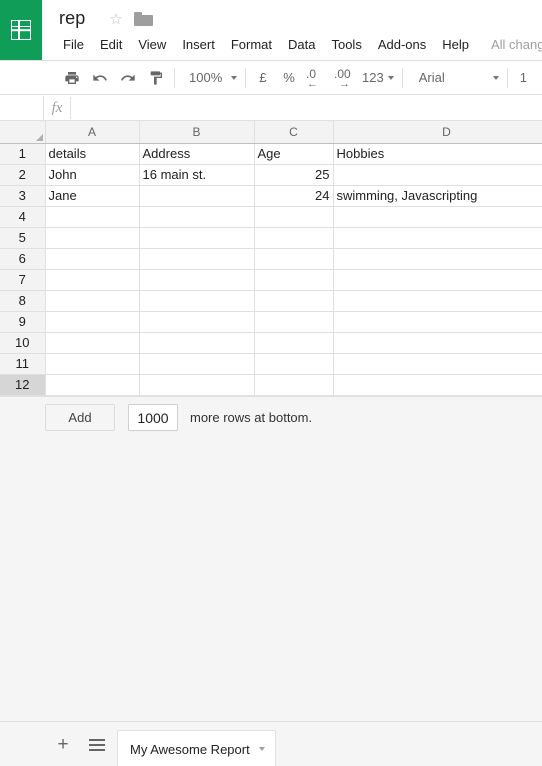 This screenshot has height=766, width=542. What do you see at coordinates (197, 343) in the screenshot?
I see `cell-b10` at bounding box center [197, 343].